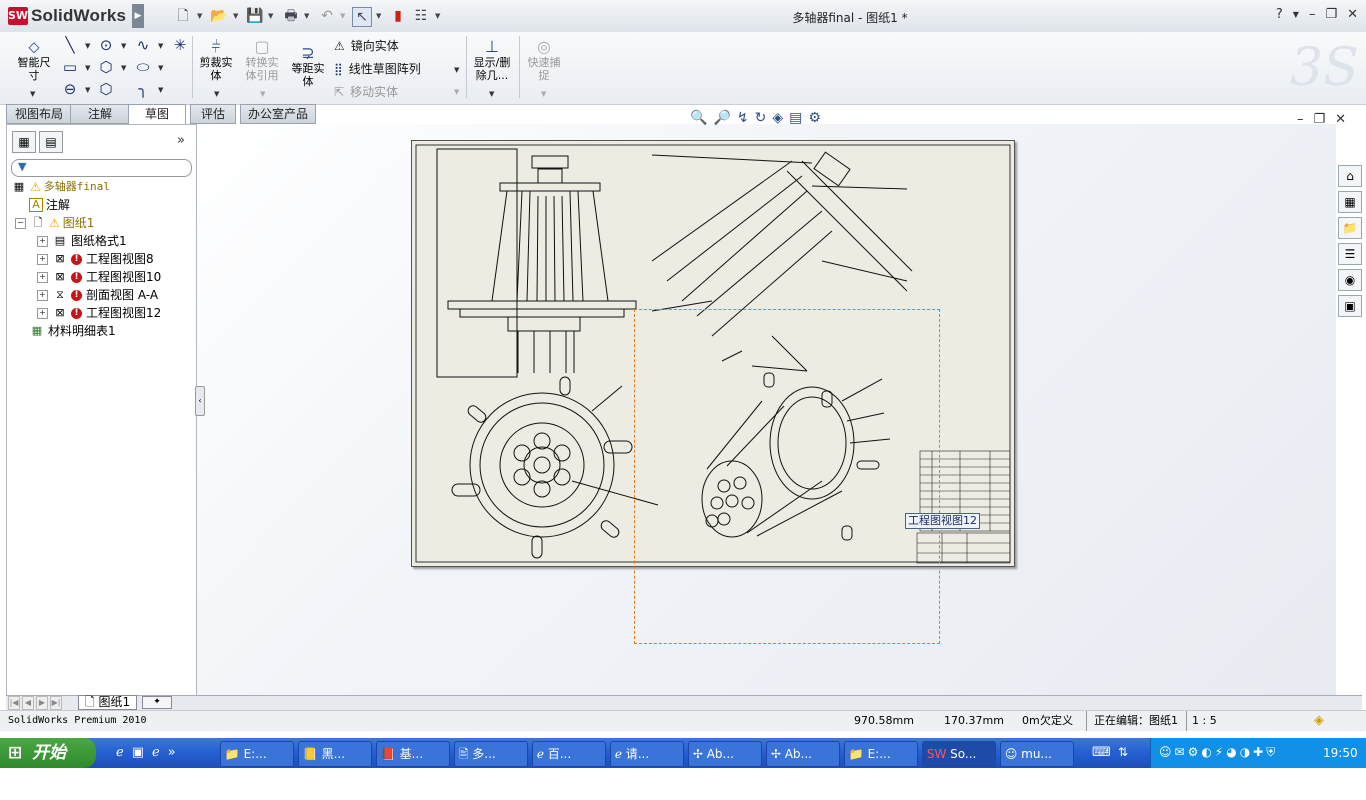  I want to click on tab-office-products: 办公室产品, so click(278, 114).